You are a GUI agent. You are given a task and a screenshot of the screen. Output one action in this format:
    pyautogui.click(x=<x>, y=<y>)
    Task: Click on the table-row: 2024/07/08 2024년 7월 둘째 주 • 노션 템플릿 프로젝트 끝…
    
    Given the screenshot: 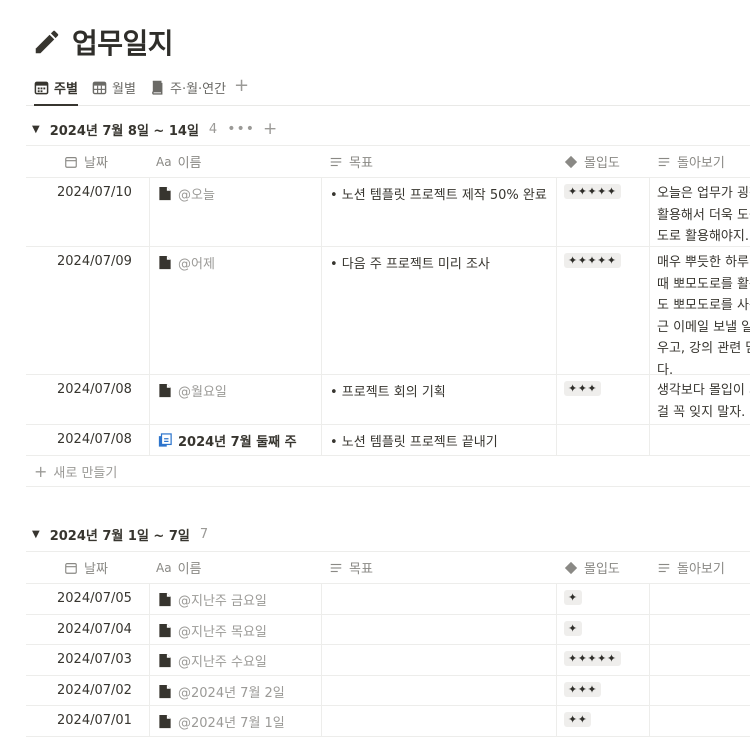 What is the action you would take?
    pyautogui.click(x=388, y=440)
    